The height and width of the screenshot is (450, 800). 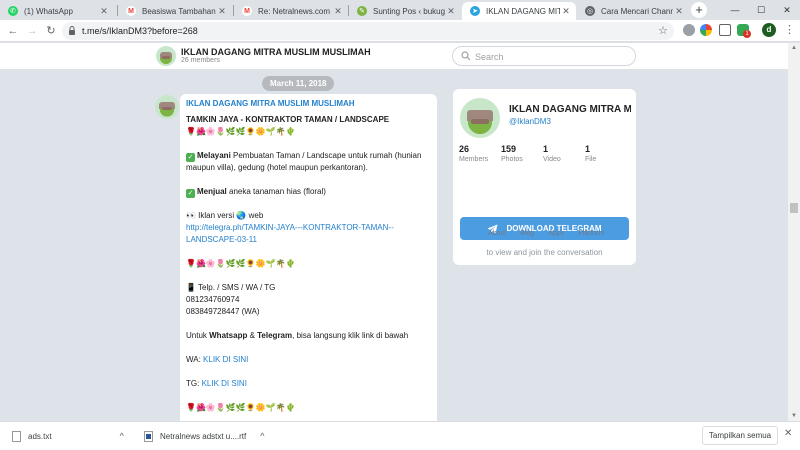 I want to click on download-item: Netralnews adstxt u....rtf ^, so click(x=204, y=436).